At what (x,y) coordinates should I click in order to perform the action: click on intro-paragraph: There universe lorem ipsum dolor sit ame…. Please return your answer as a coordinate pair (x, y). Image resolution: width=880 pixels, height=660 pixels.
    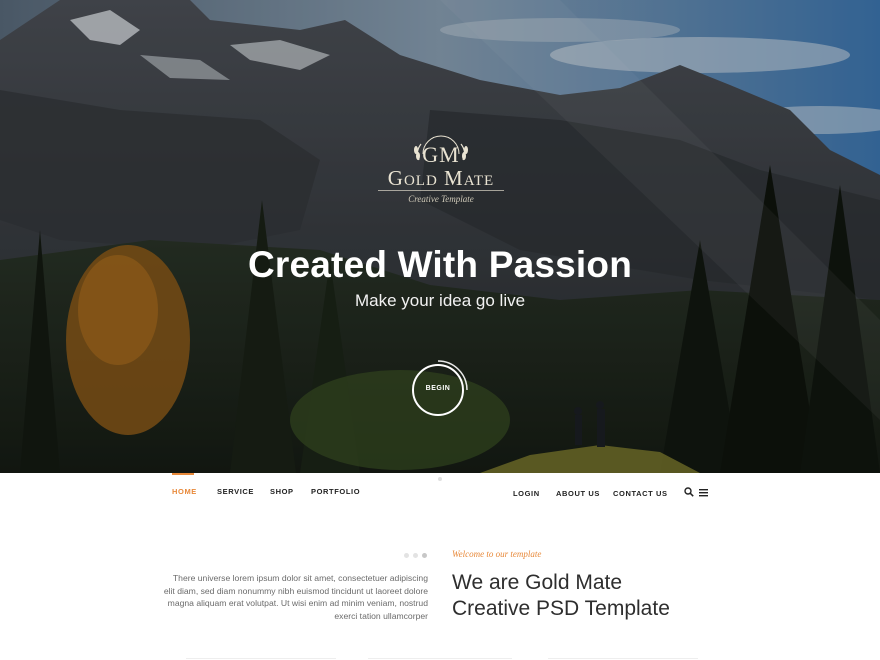
    Looking at the image, I should click on (295, 597).